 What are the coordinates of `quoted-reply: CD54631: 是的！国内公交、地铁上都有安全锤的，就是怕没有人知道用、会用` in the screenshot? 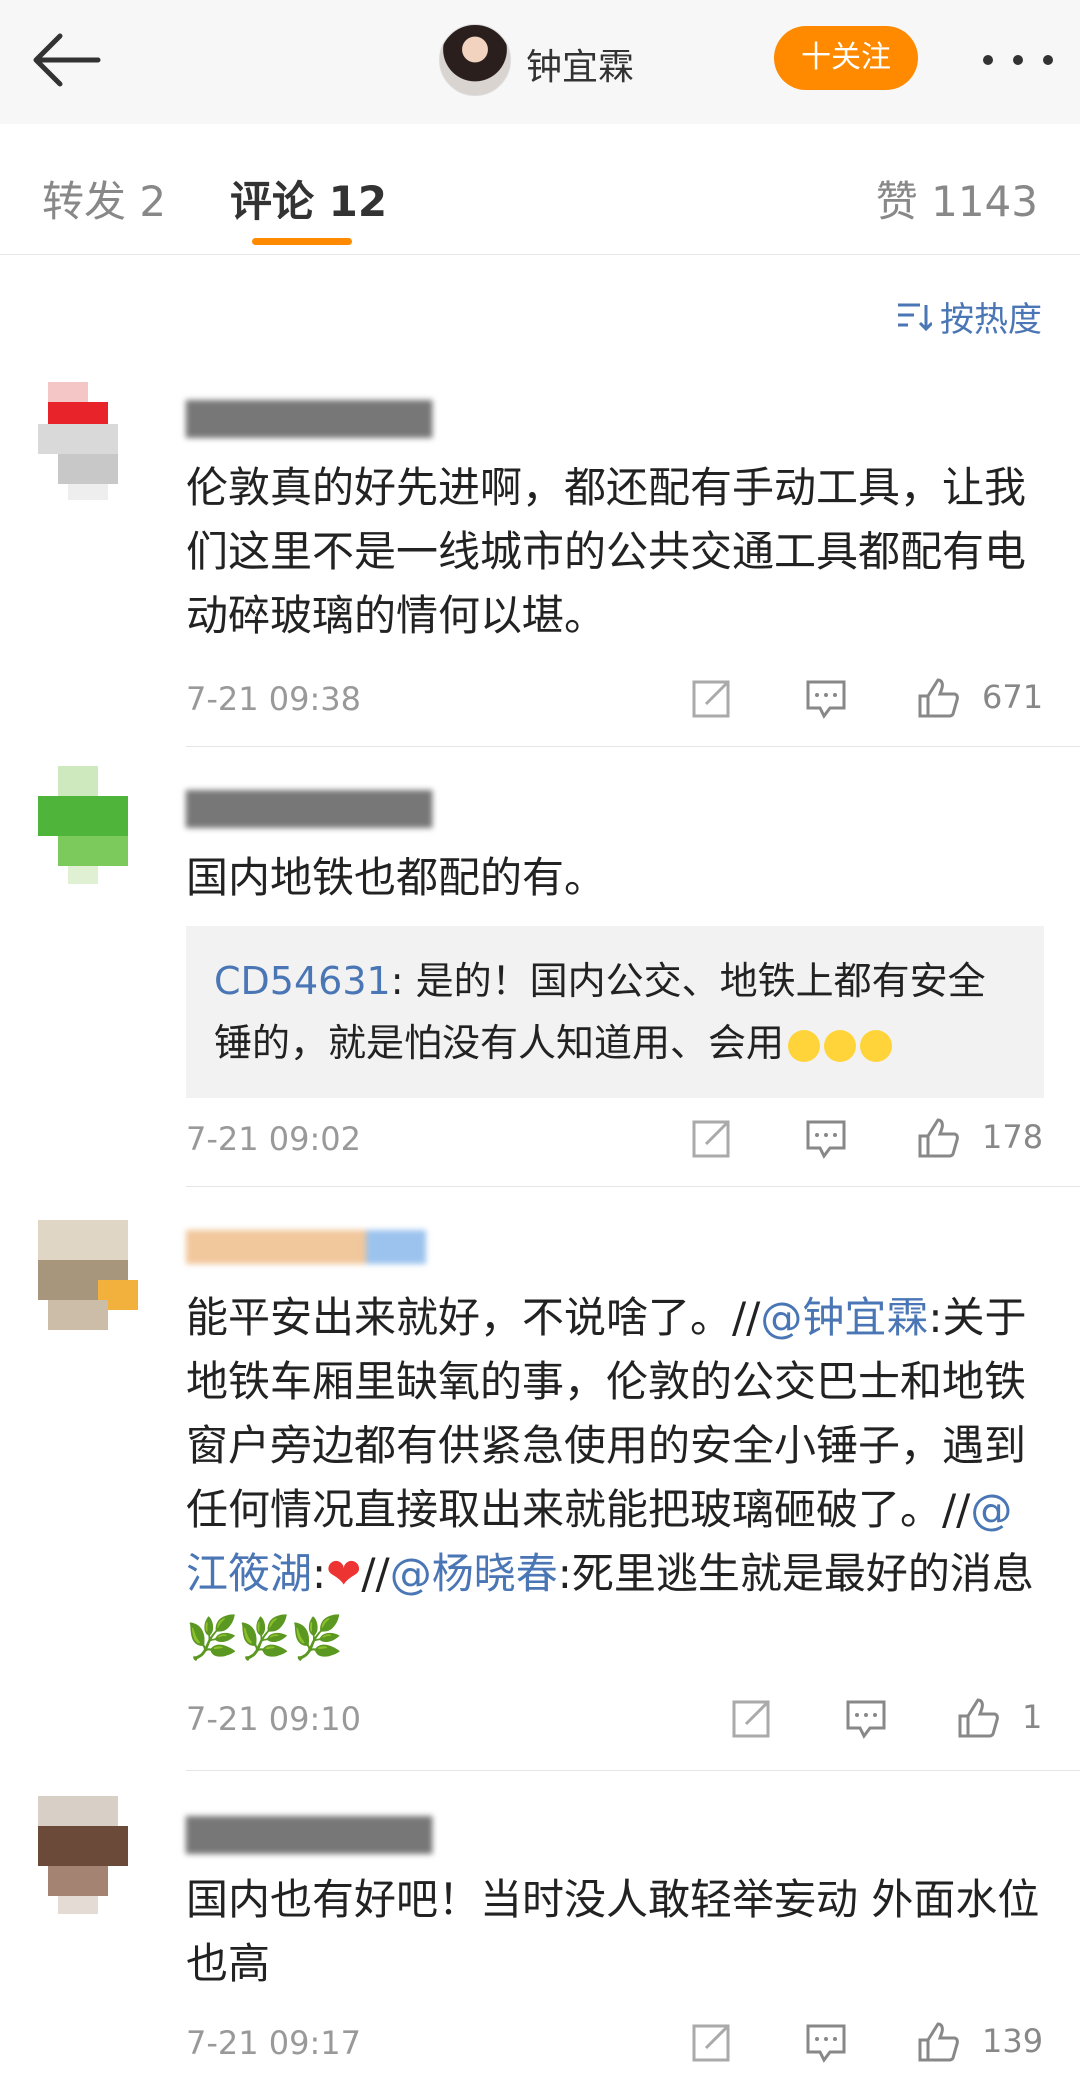 It's located at (615, 1012).